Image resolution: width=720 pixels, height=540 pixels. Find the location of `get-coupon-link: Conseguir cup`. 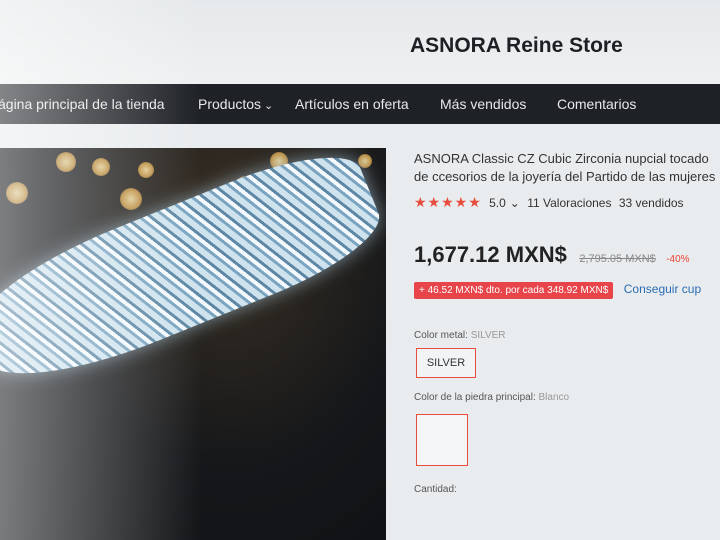

get-coupon-link: Conseguir cup is located at coordinates (662, 289).